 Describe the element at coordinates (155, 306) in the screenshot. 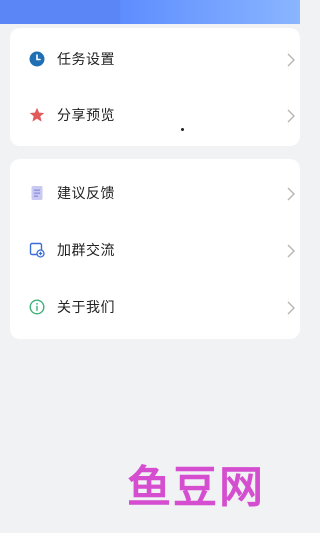

I see `menu-item-about-us: 关于我们` at that location.